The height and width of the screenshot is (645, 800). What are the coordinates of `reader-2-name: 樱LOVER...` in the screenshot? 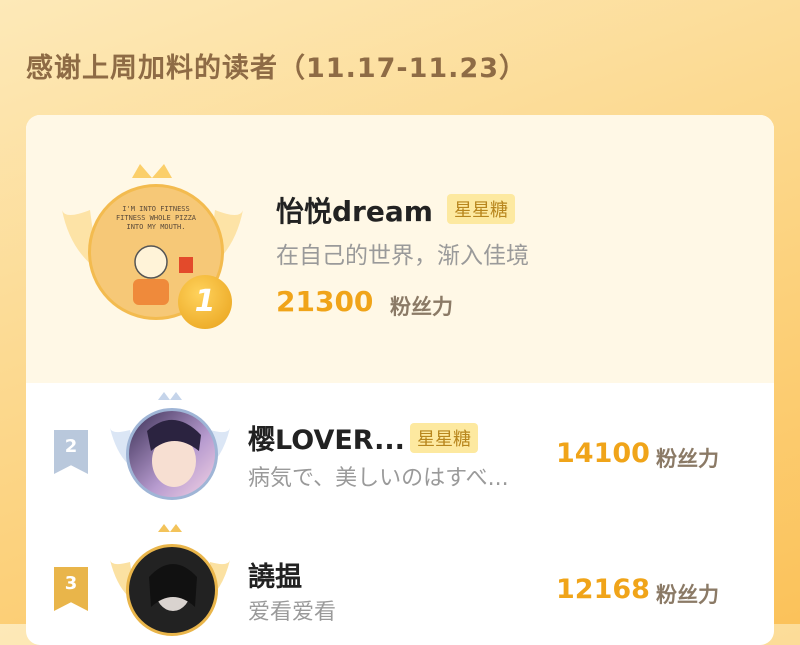 It's located at (326, 437).